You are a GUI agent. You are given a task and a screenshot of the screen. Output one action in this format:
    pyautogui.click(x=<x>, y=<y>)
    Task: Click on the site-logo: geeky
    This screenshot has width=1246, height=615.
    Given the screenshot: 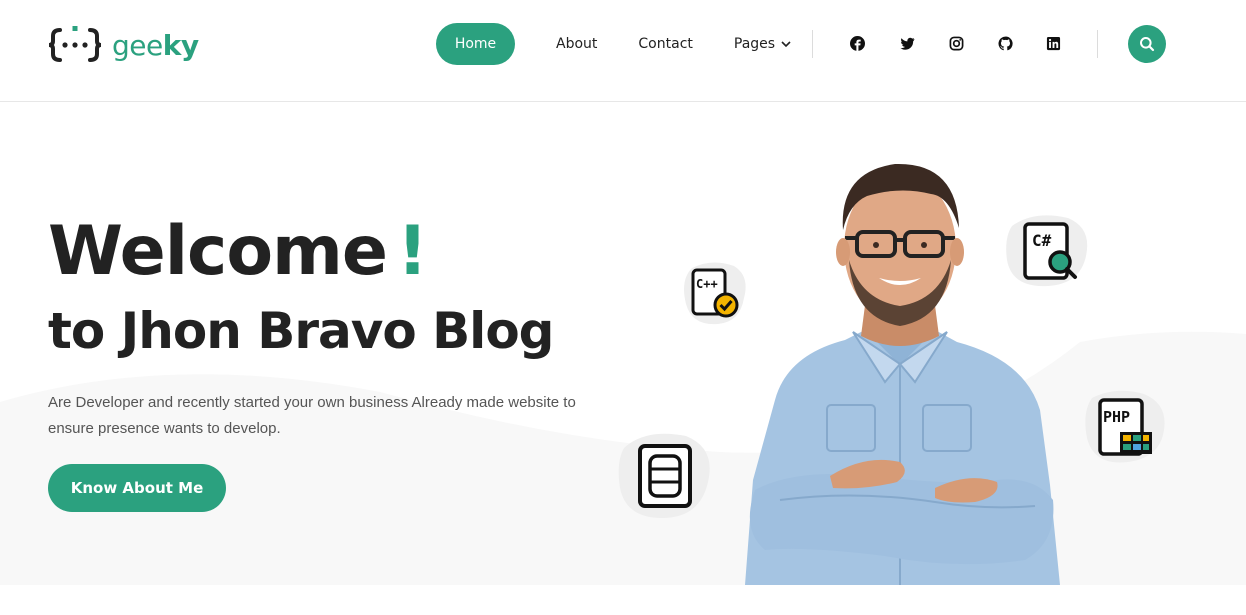 What is the action you would take?
    pyautogui.click(x=123, y=45)
    